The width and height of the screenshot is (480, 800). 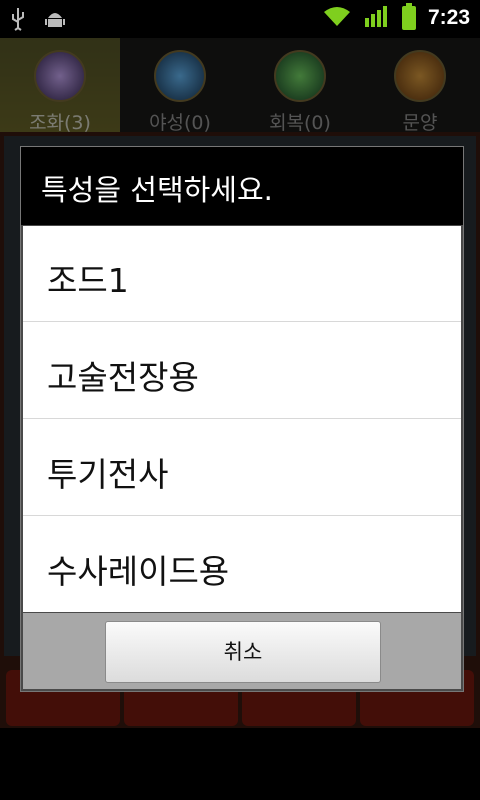 What do you see at coordinates (377, 18) in the screenshot?
I see `signal-icon` at bounding box center [377, 18].